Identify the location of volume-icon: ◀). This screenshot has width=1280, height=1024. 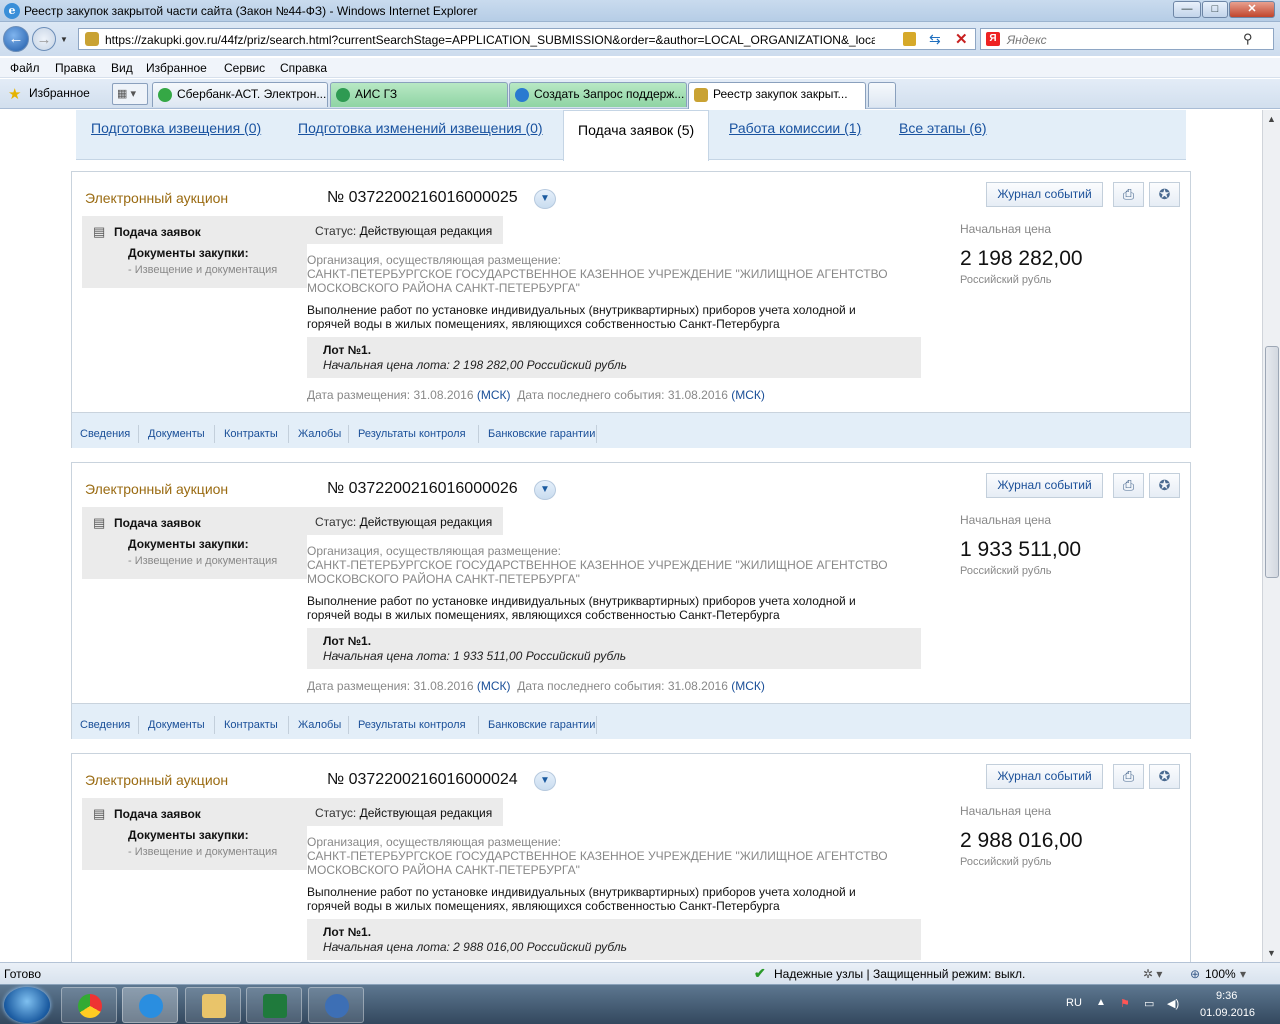
(1173, 1003).